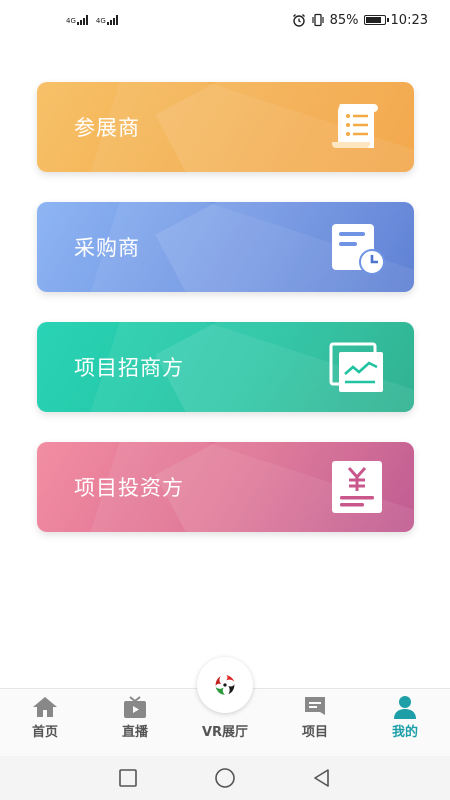 The width and height of the screenshot is (450, 800). I want to click on card-label: 项目招商方, so click(129, 368).